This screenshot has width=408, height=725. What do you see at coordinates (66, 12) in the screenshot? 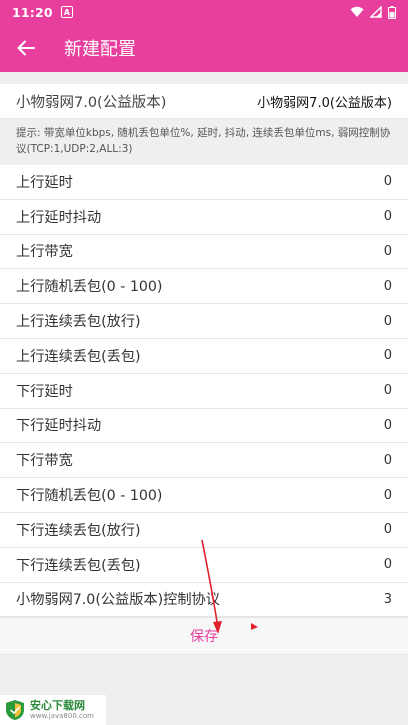
I see `notification-a-icon: A` at bounding box center [66, 12].